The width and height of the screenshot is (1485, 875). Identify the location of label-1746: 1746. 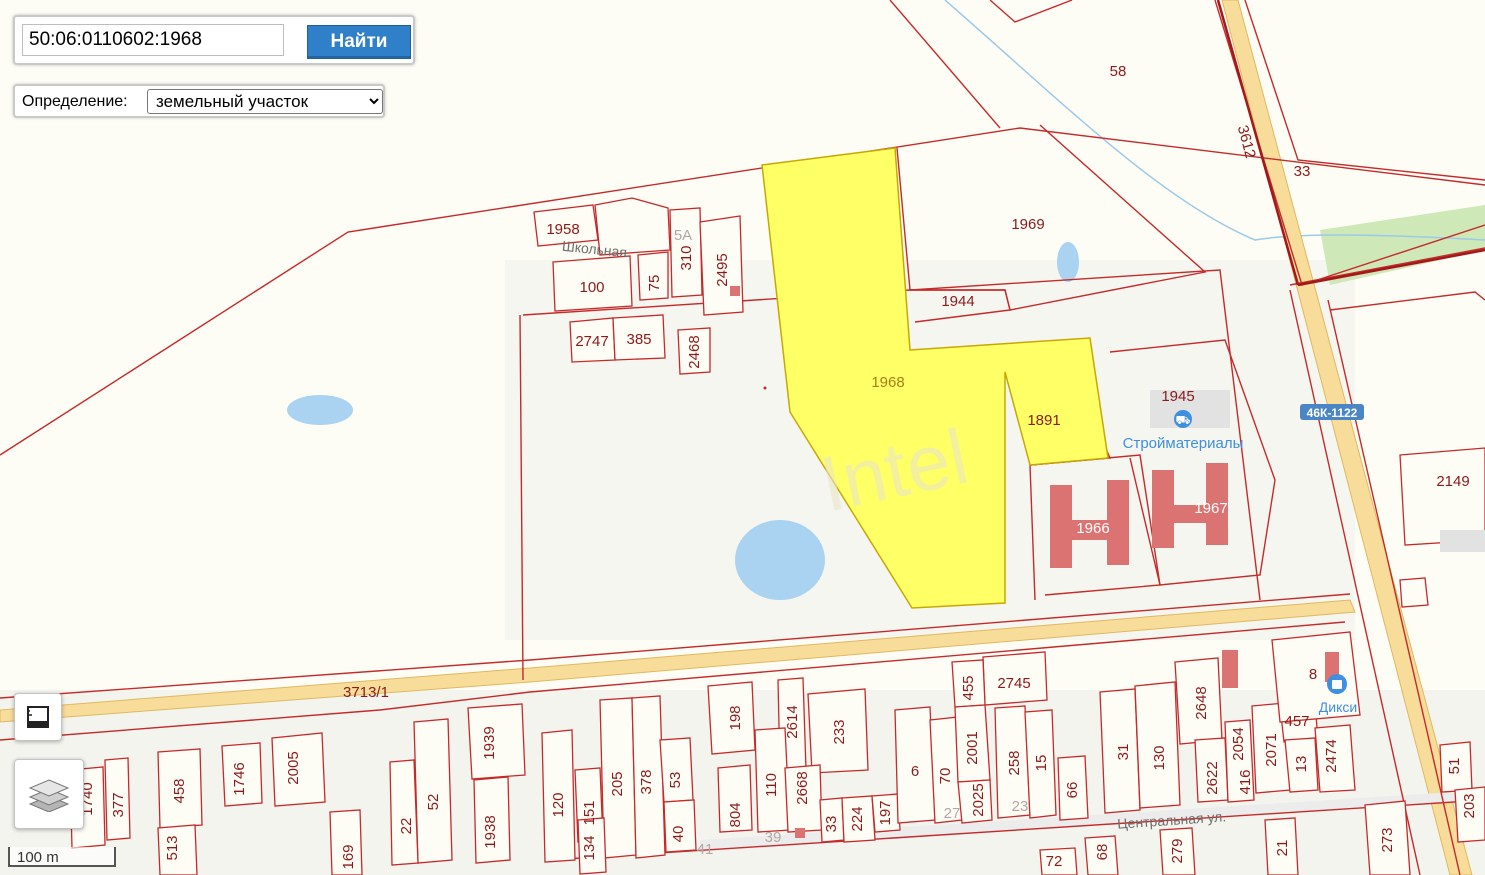
(239, 778).